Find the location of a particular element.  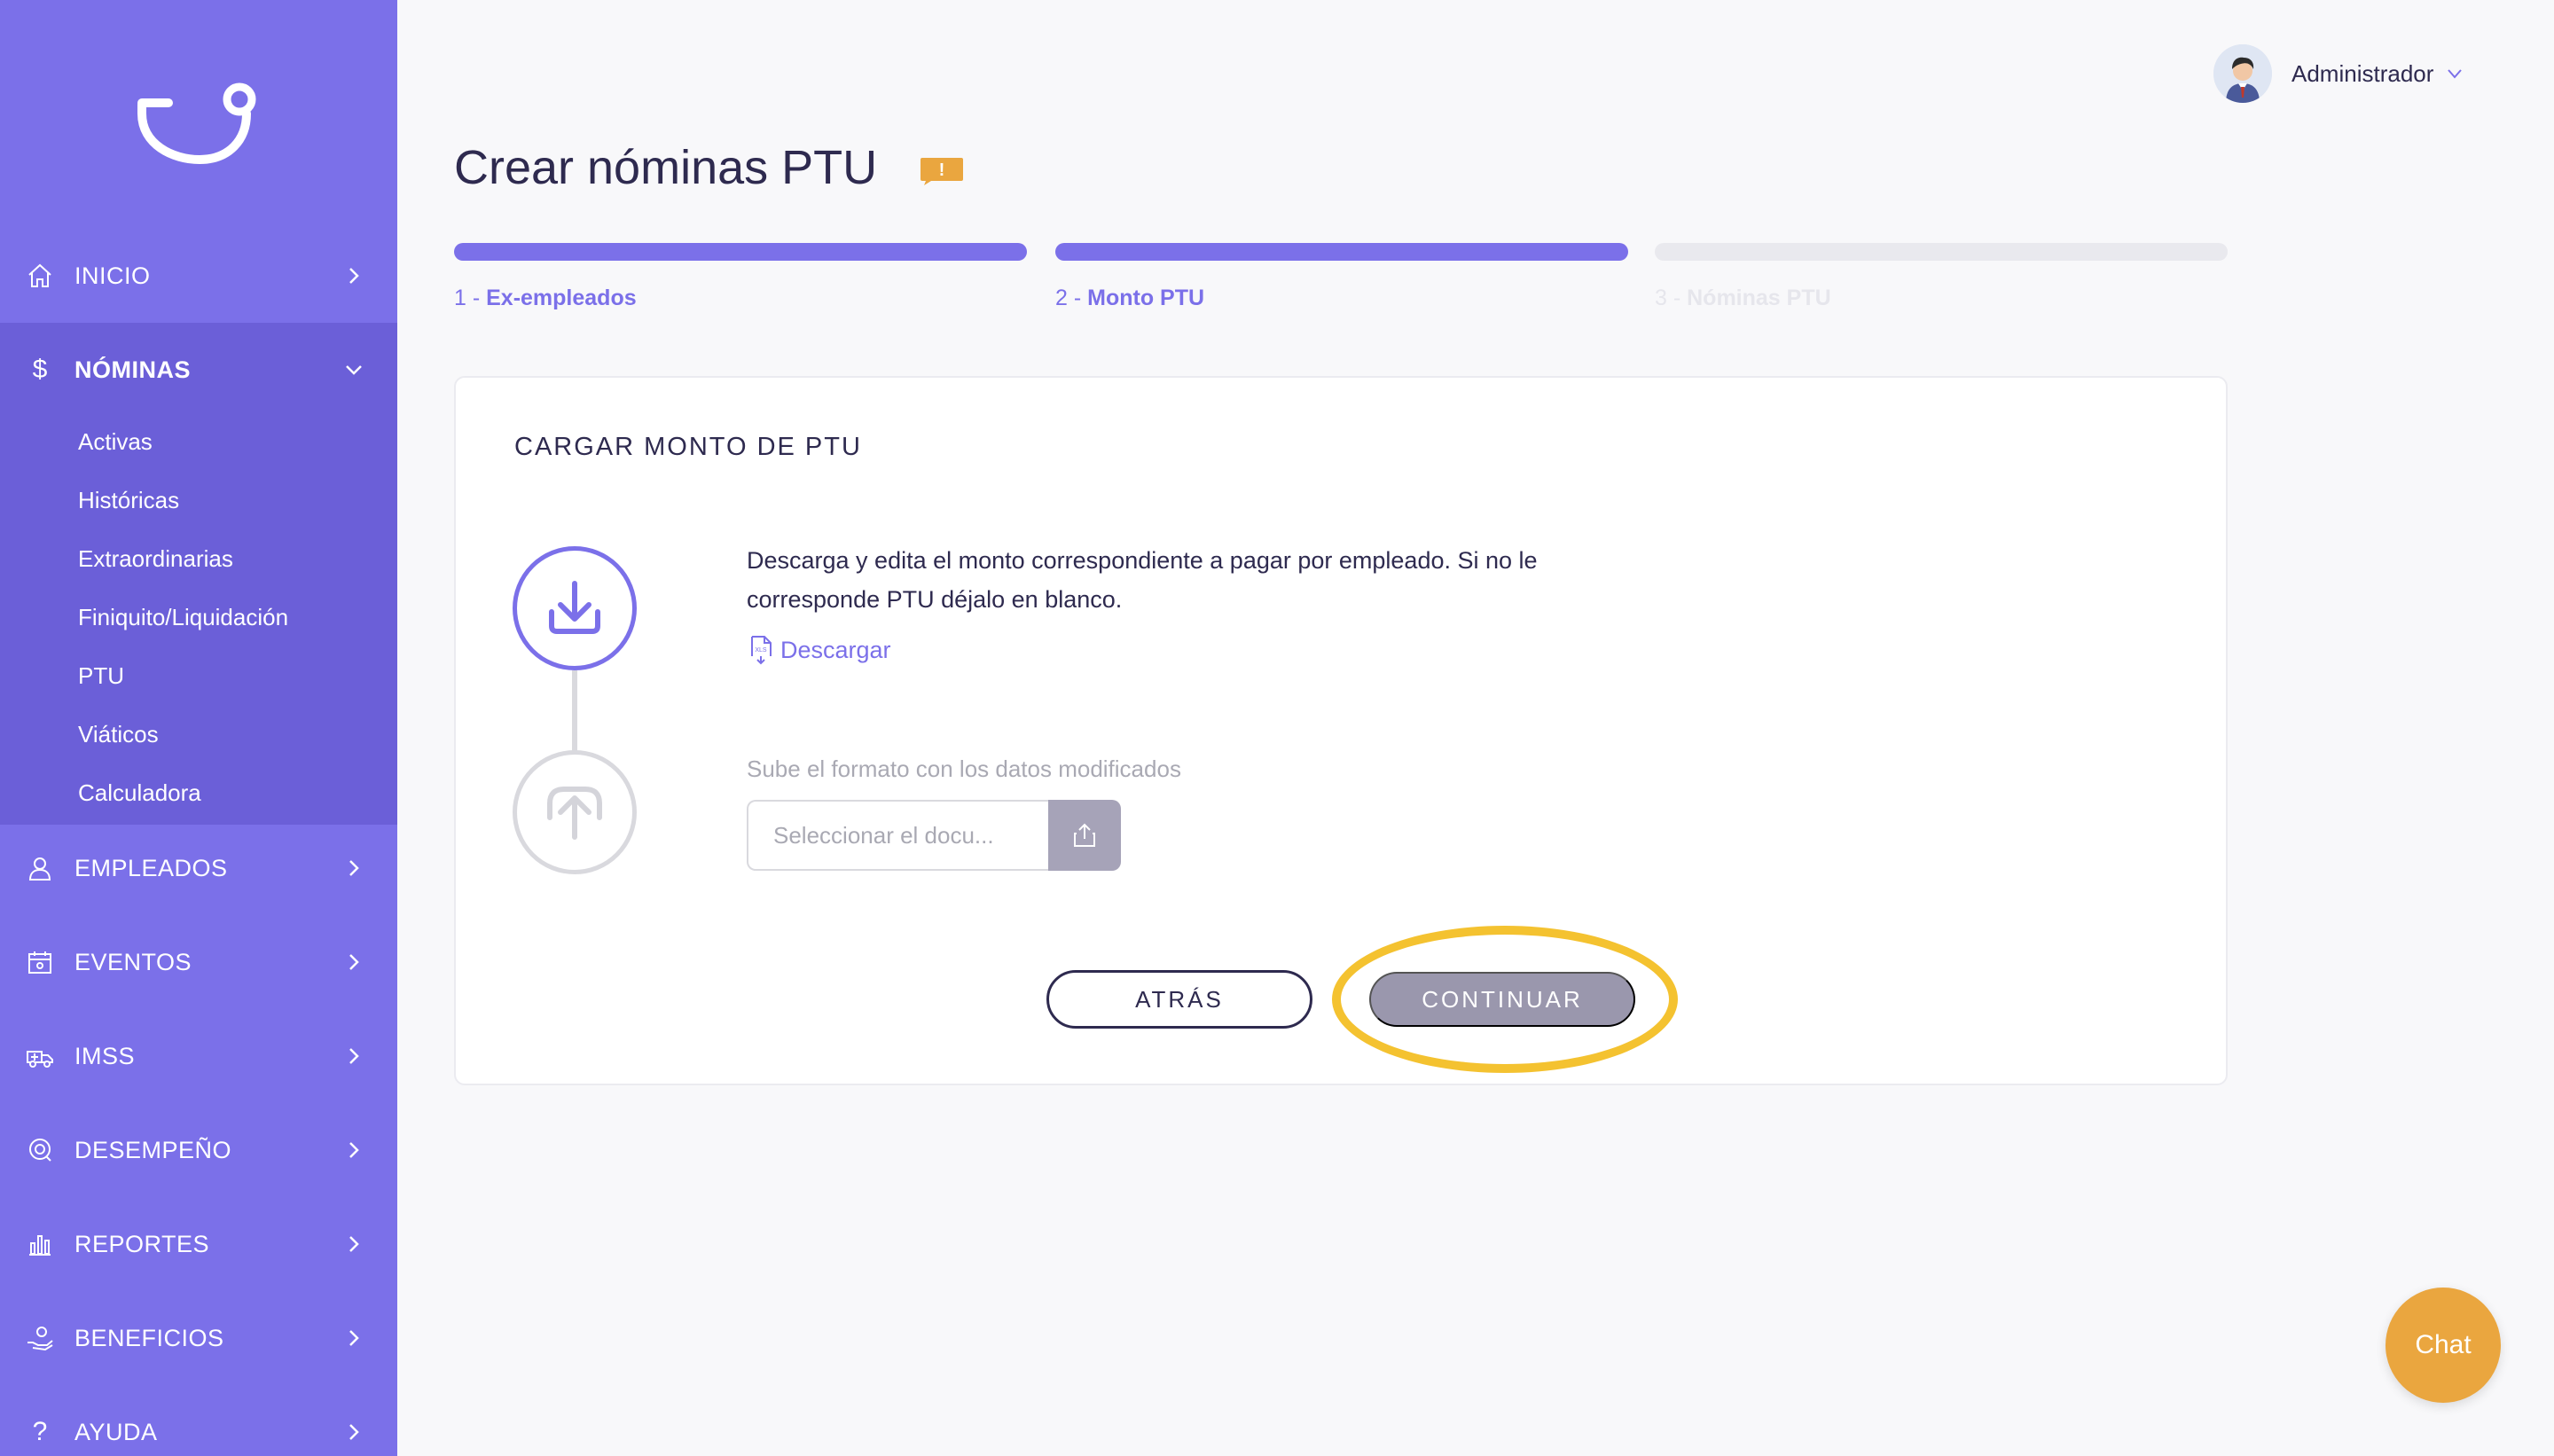

continue-button: CONTINUAR is located at coordinates (1502, 999).